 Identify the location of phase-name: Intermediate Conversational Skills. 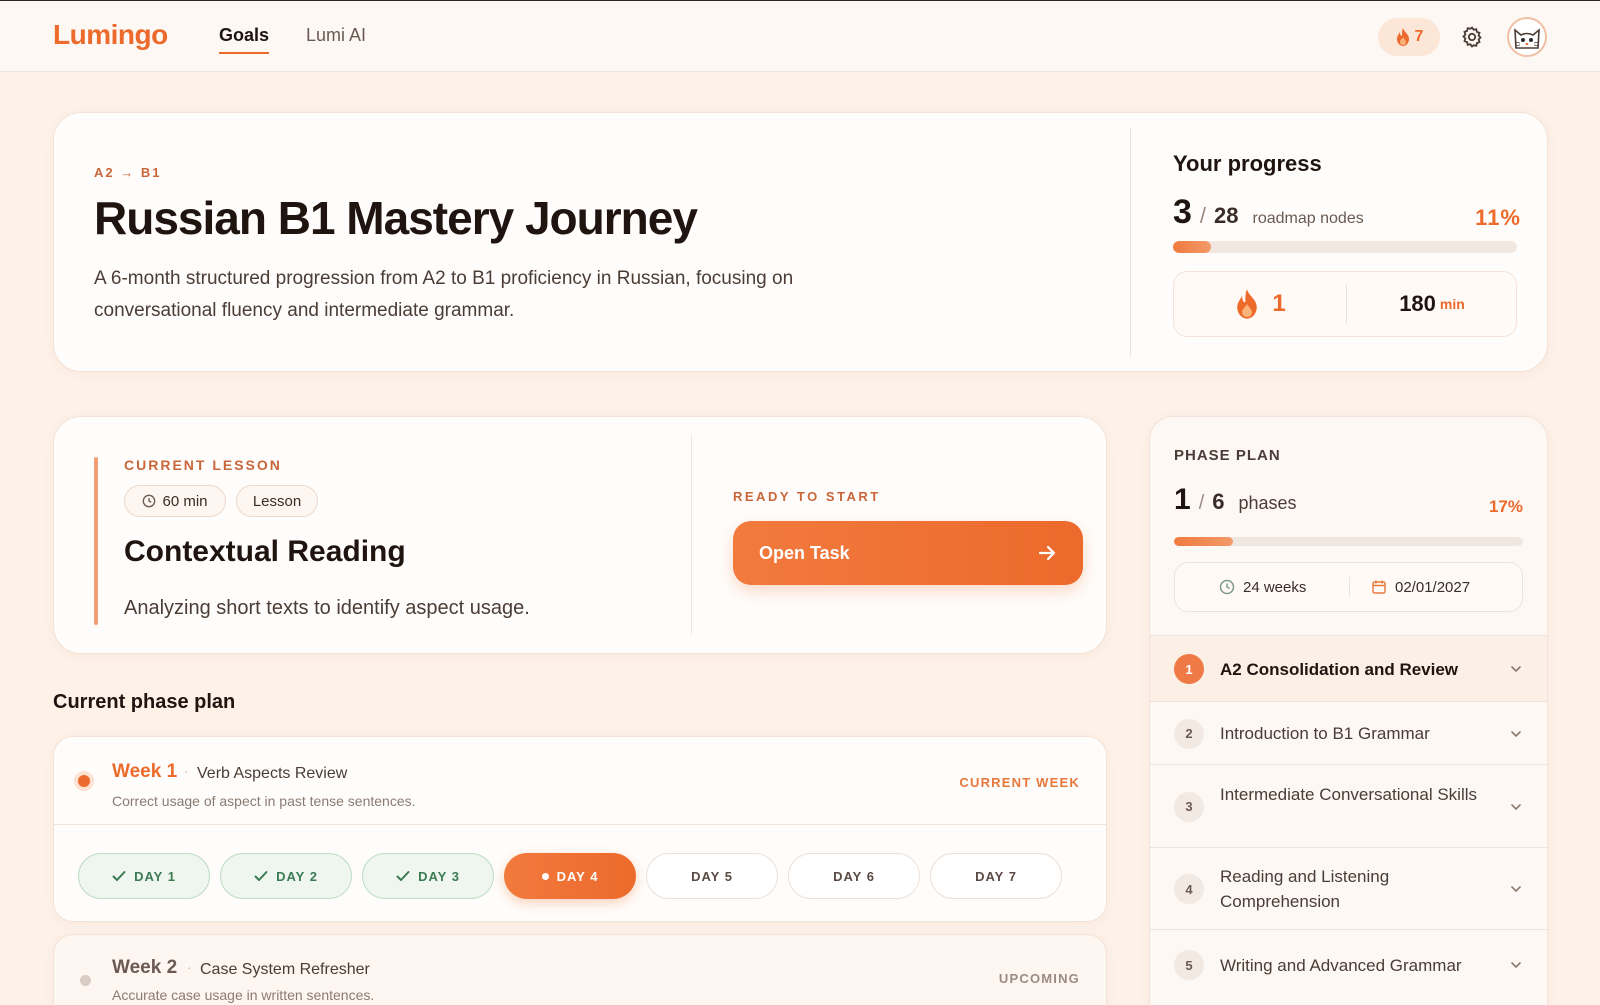
(1349, 794).